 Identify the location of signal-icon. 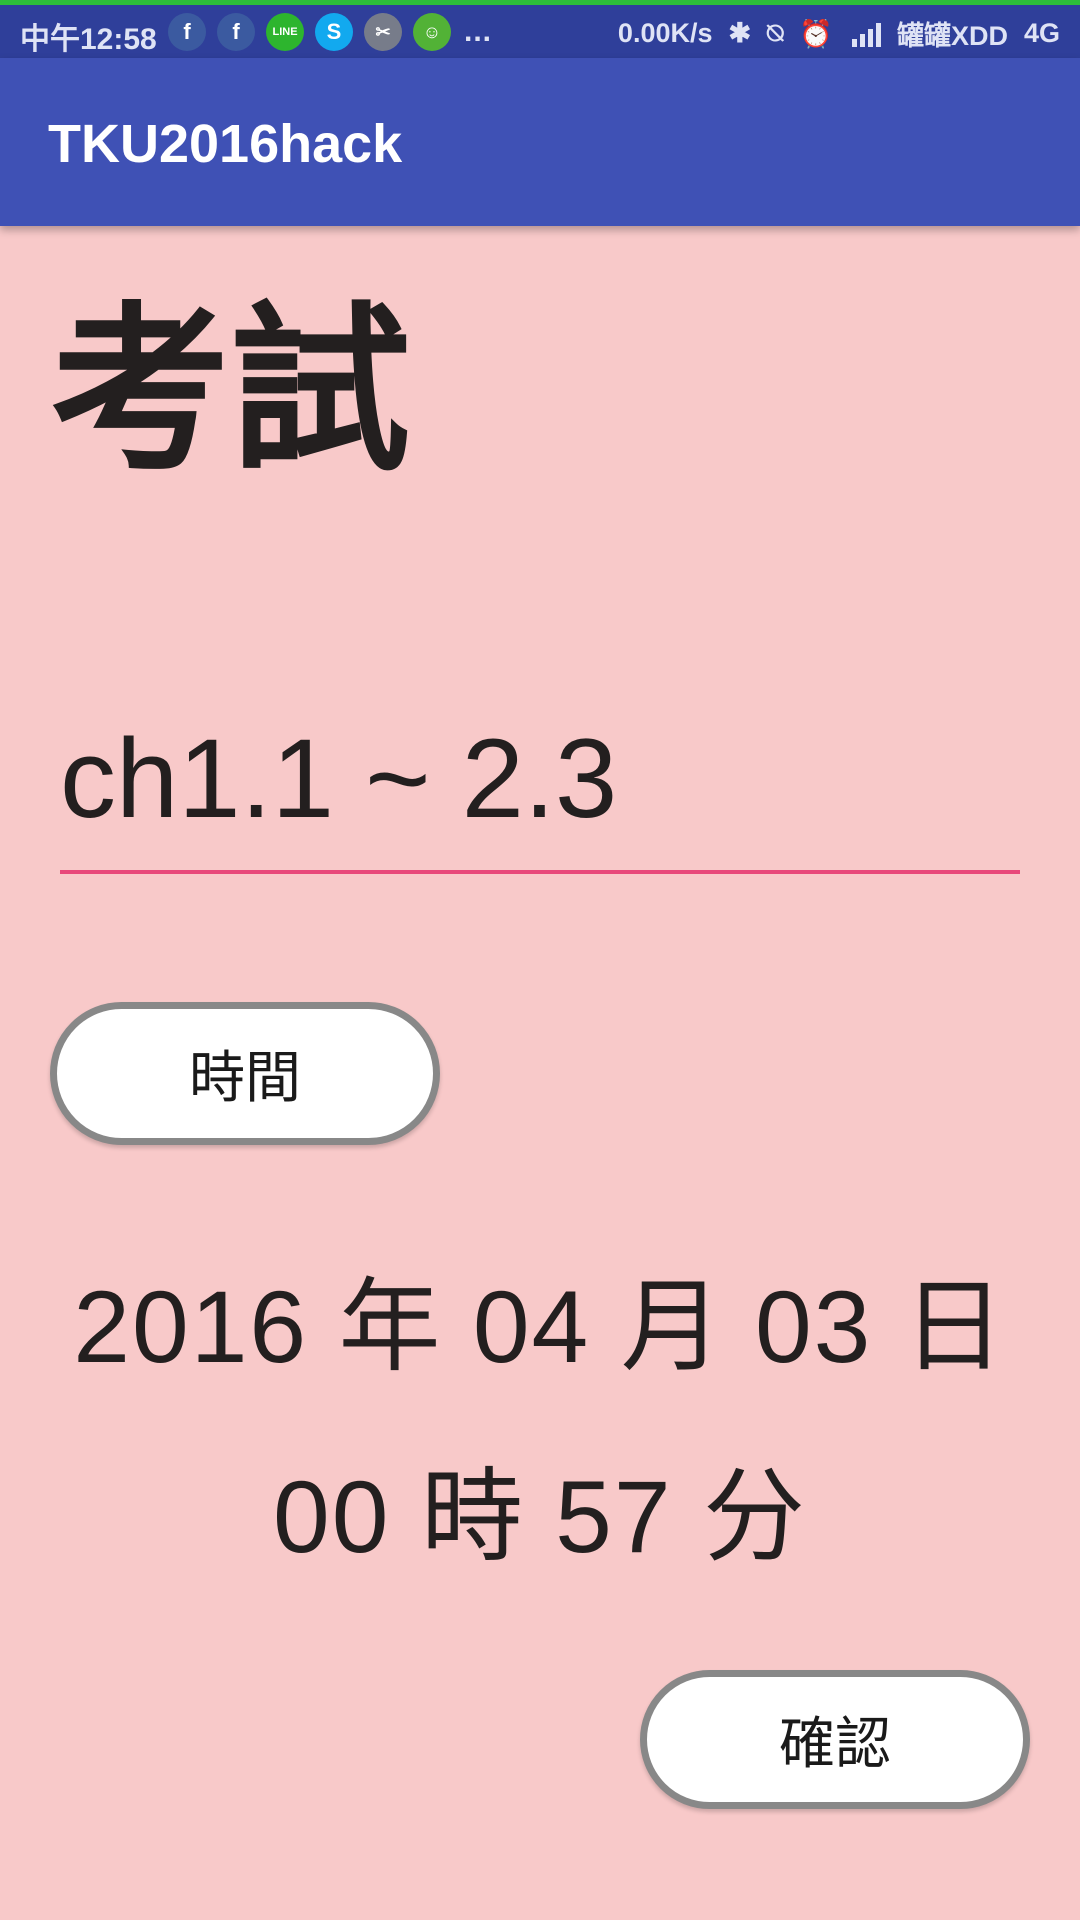
(865, 34).